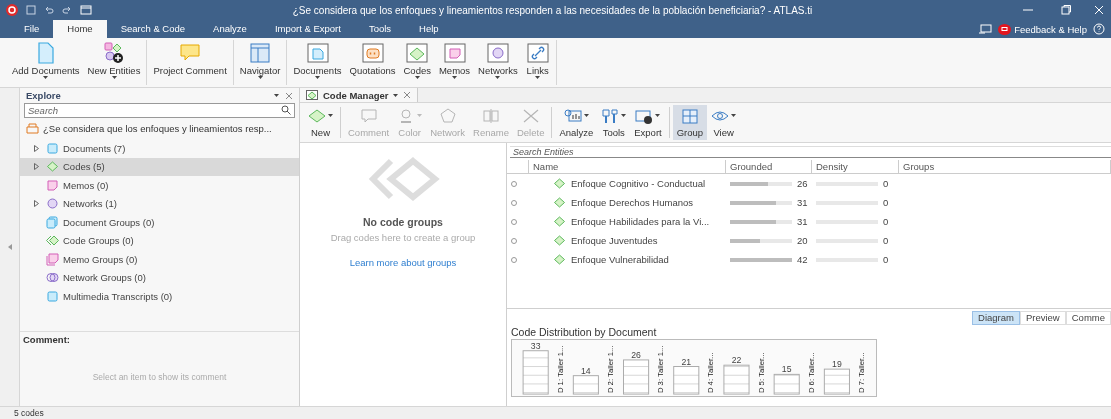 The image size is (1111, 419). Describe the element at coordinates (1088, 318) in the screenshot. I see `view-tab: Comme` at that location.